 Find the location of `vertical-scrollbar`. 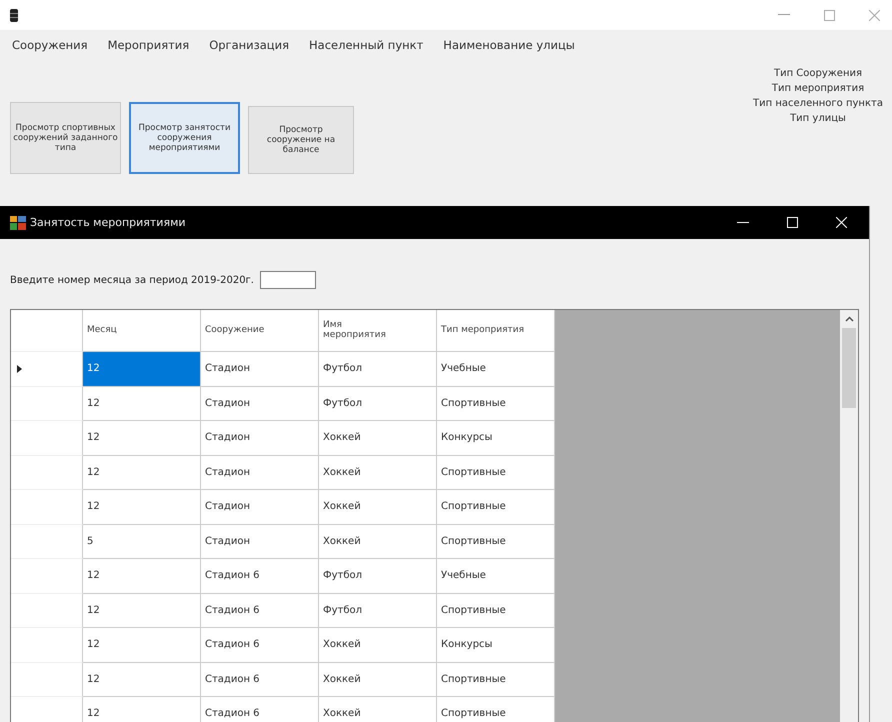

vertical-scrollbar is located at coordinates (849, 516).